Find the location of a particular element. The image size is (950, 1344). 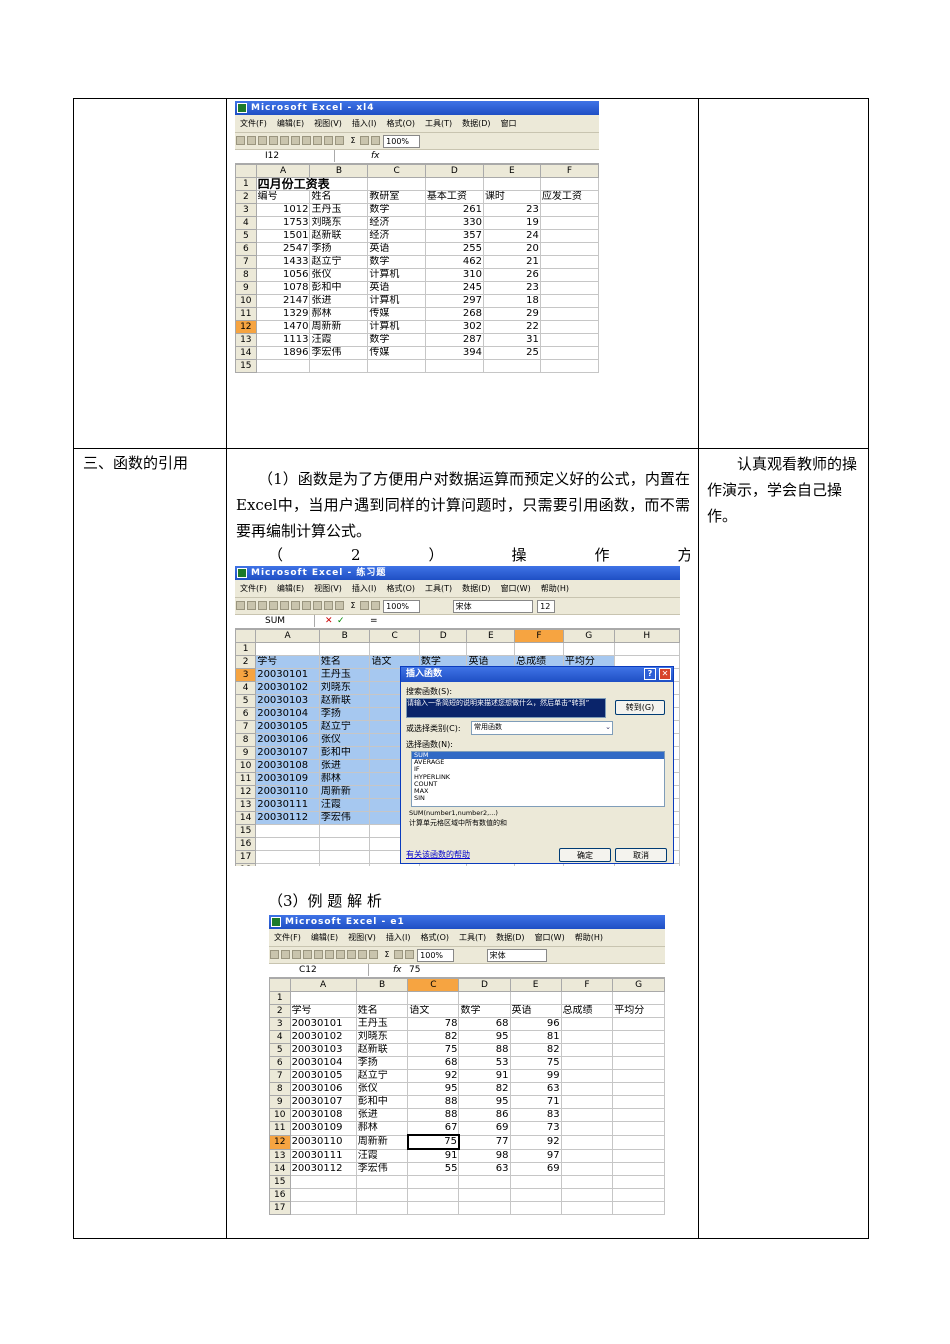

menu-item: 工具(T) is located at coordinates (472, 937).